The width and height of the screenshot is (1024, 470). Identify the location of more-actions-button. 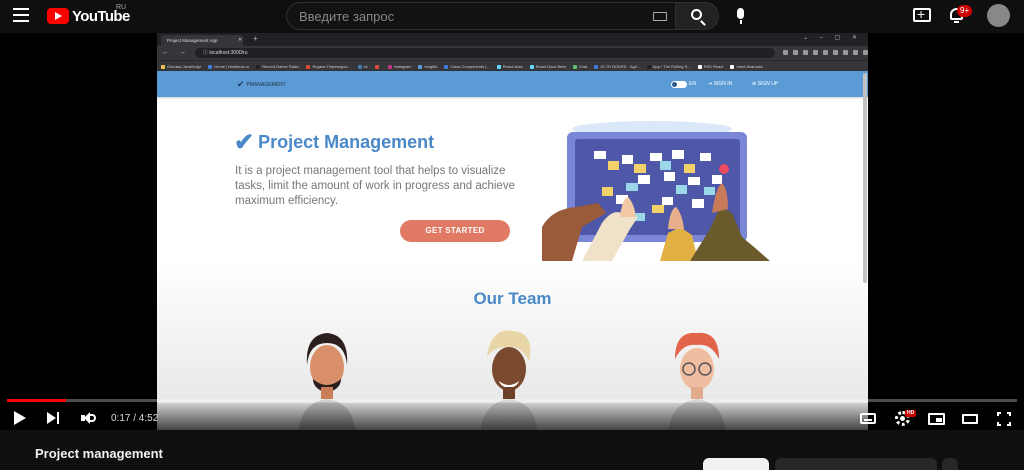
(950, 464).